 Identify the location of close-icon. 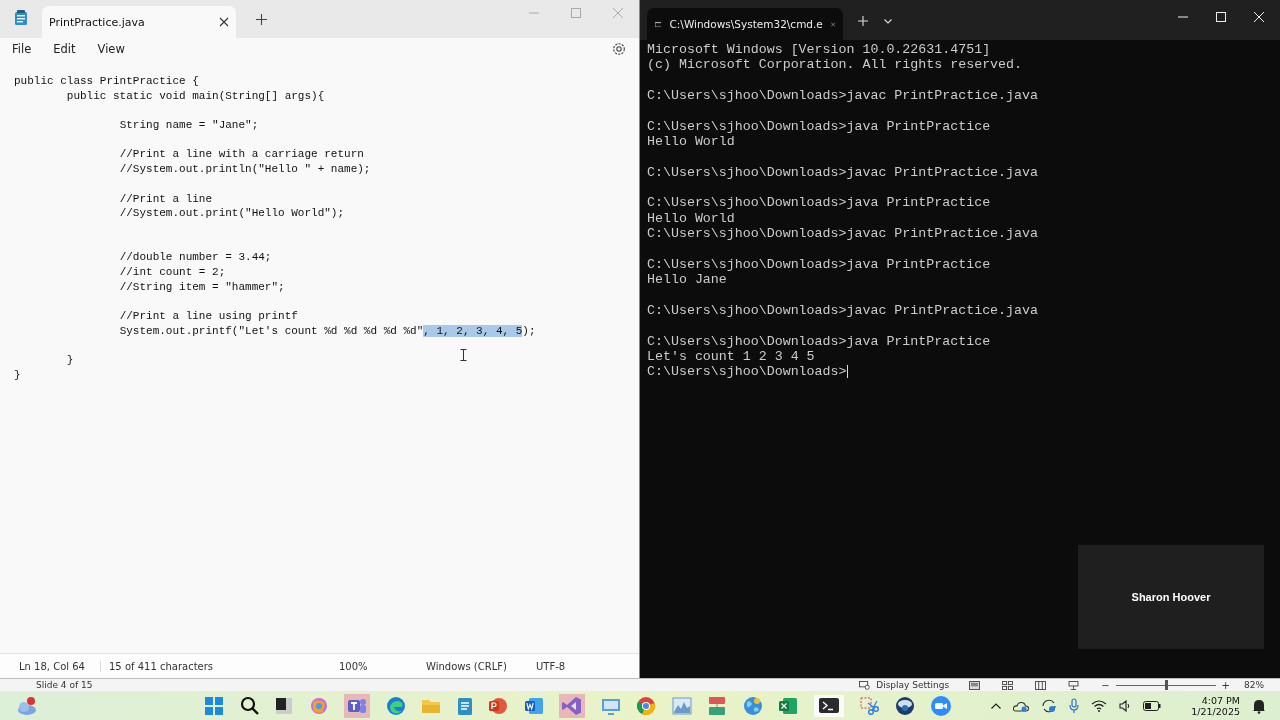
(224, 22).